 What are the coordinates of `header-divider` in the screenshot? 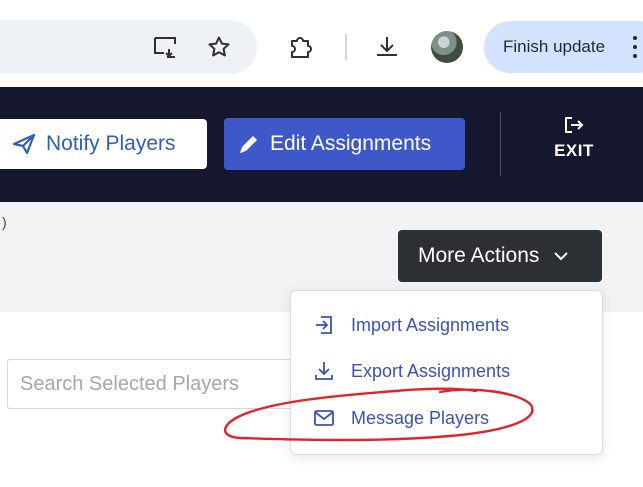 It's located at (500, 144).